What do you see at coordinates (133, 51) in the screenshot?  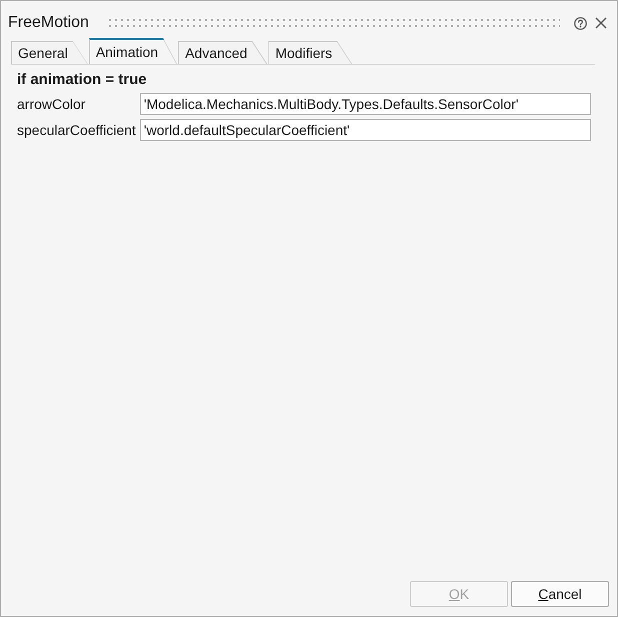 I see `tab: Animation` at bounding box center [133, 51].